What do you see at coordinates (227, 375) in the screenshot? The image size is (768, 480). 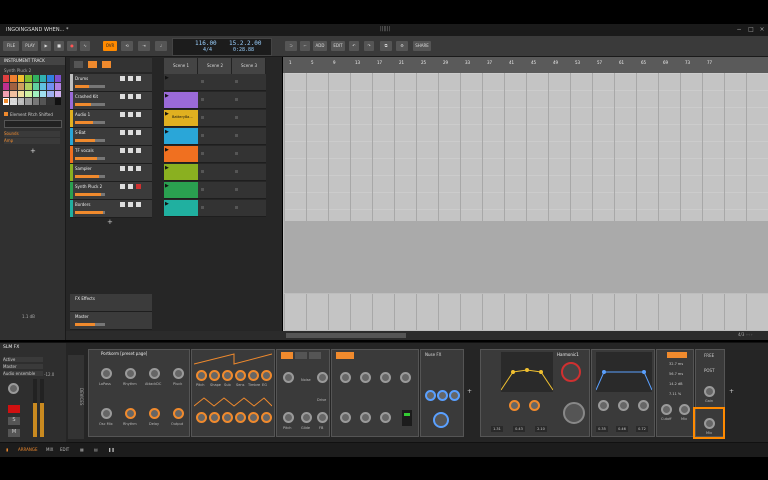 I see `sub-knob` at bounding box center [227, 375].